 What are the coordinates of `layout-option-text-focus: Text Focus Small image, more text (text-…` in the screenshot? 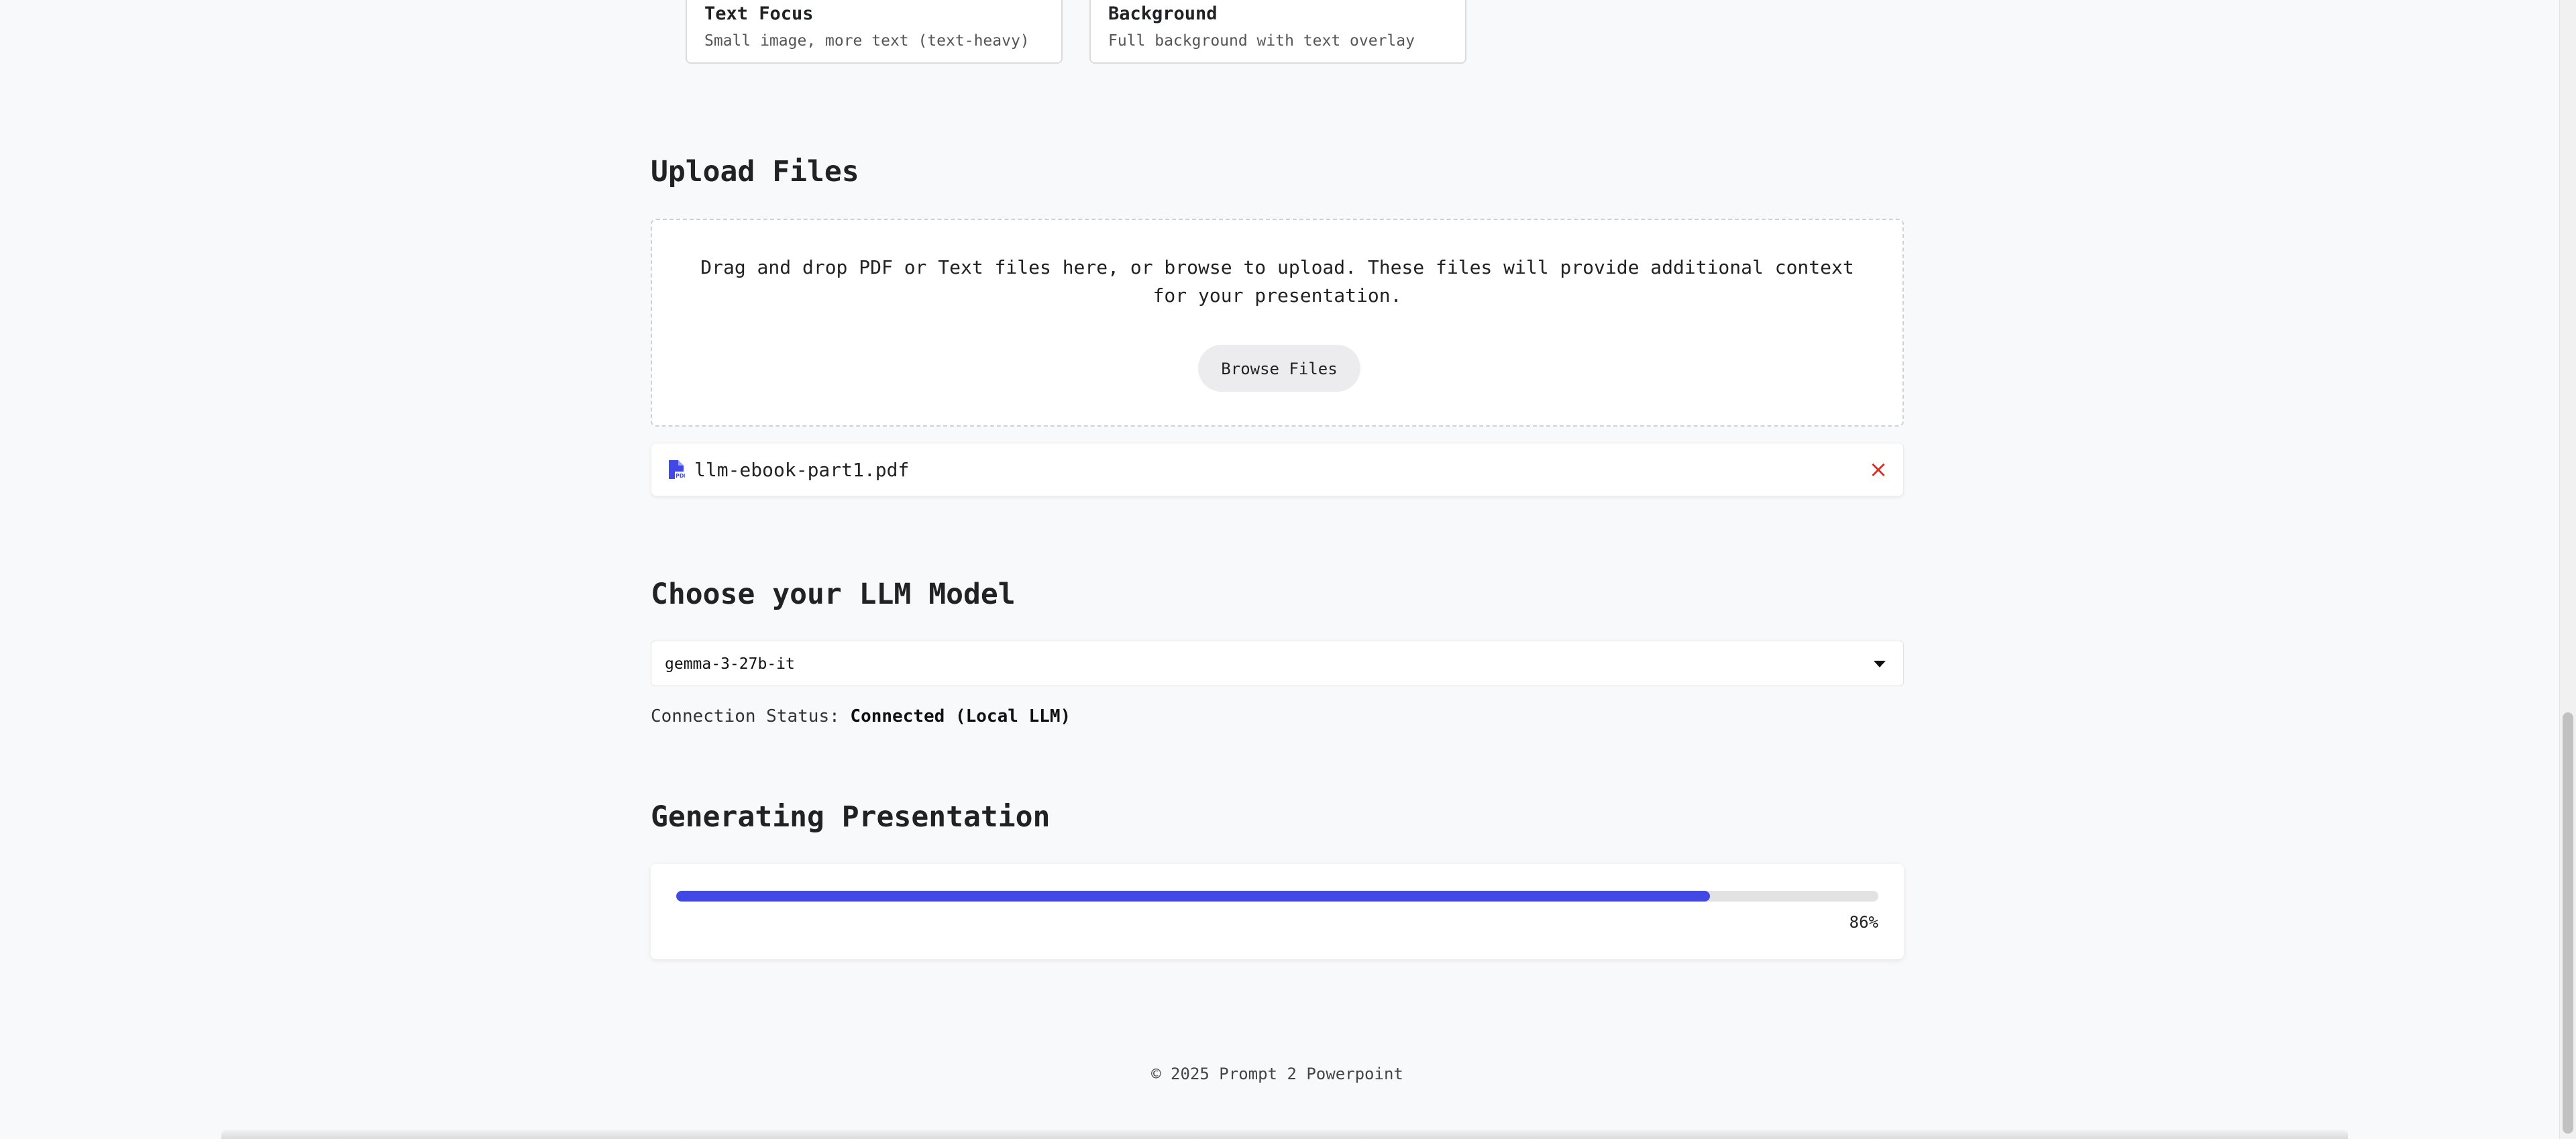 It's located at (874, 32).